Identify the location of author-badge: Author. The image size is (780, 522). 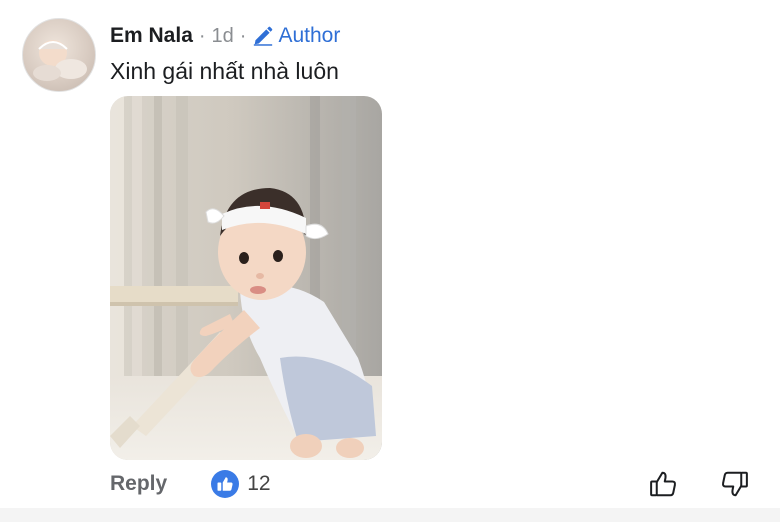
(296, 36).